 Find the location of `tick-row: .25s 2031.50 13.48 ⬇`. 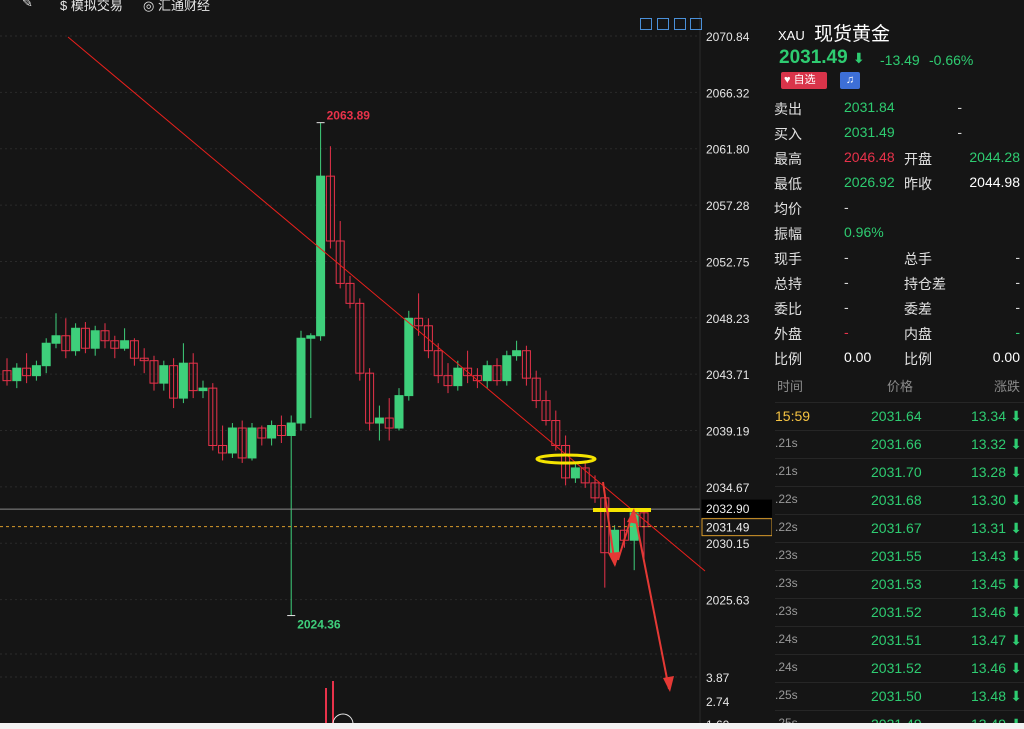

tick-row: .25s 2031.50 13.48 ⬇ is located at coordinates (899, 696).